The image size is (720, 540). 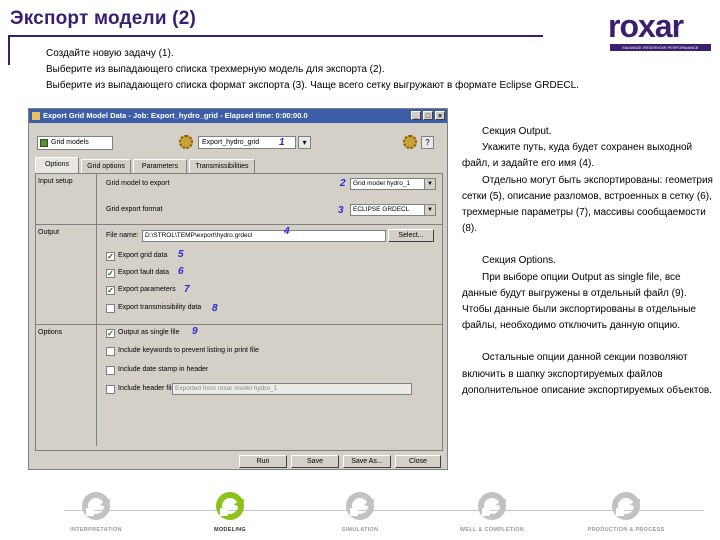 I want to click on minimize-button: _, so click(x=416, y=115).